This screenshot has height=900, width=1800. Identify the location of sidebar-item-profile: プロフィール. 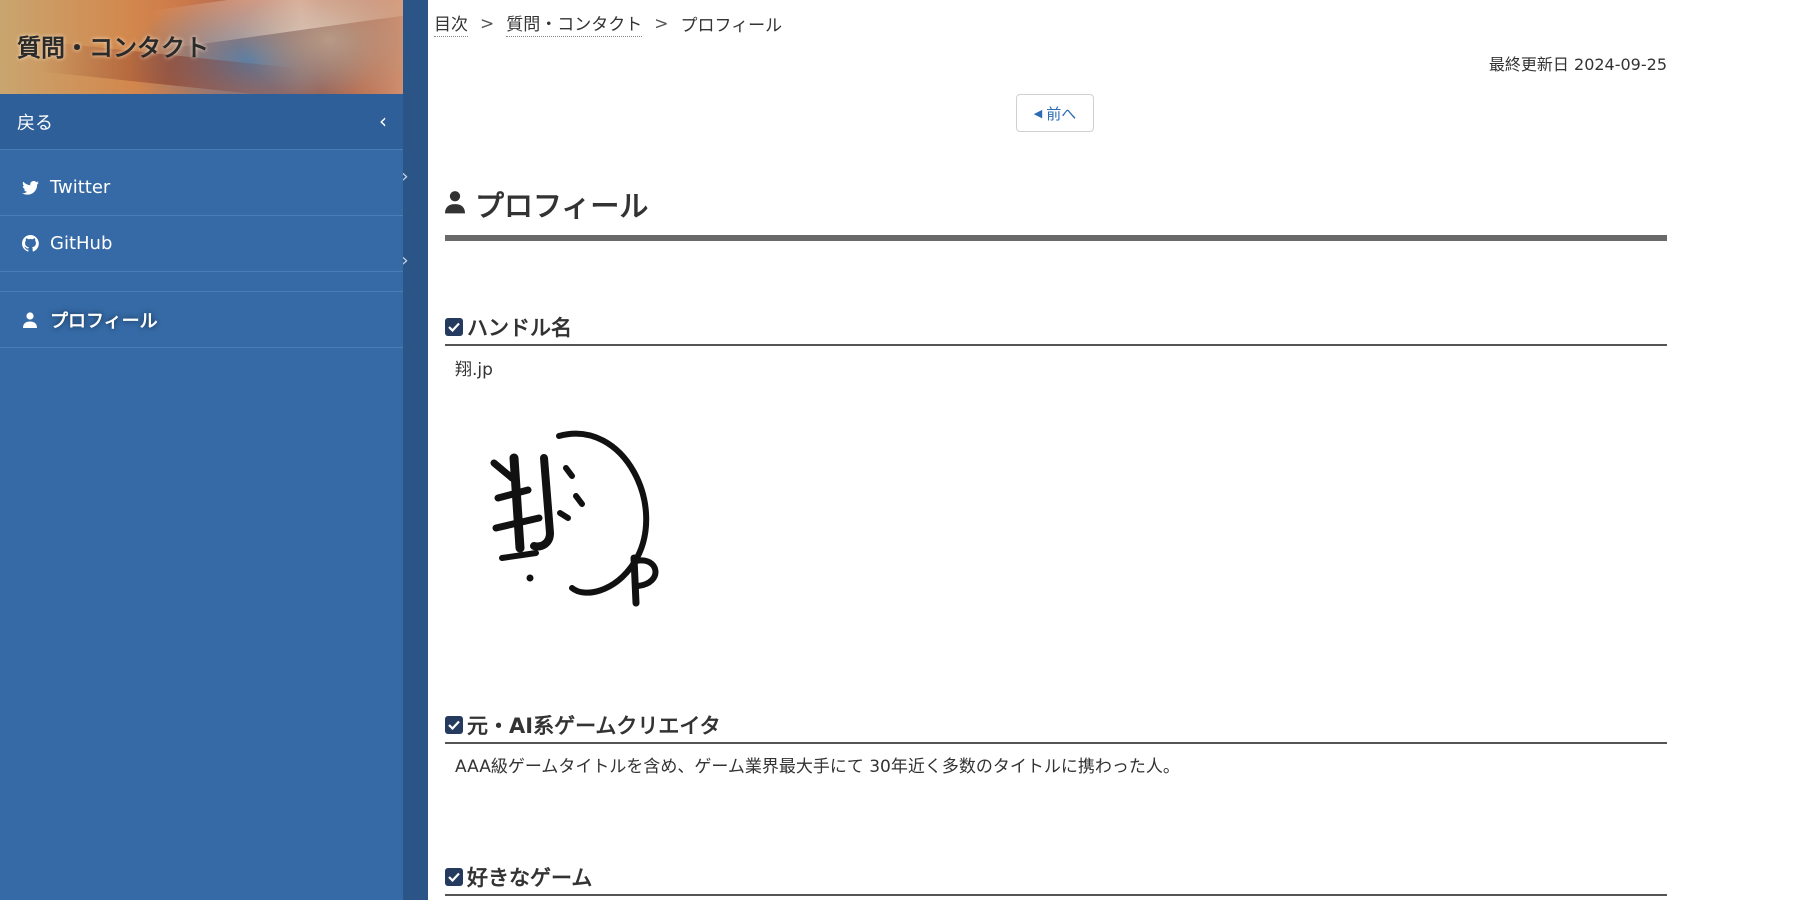
(201, 320).